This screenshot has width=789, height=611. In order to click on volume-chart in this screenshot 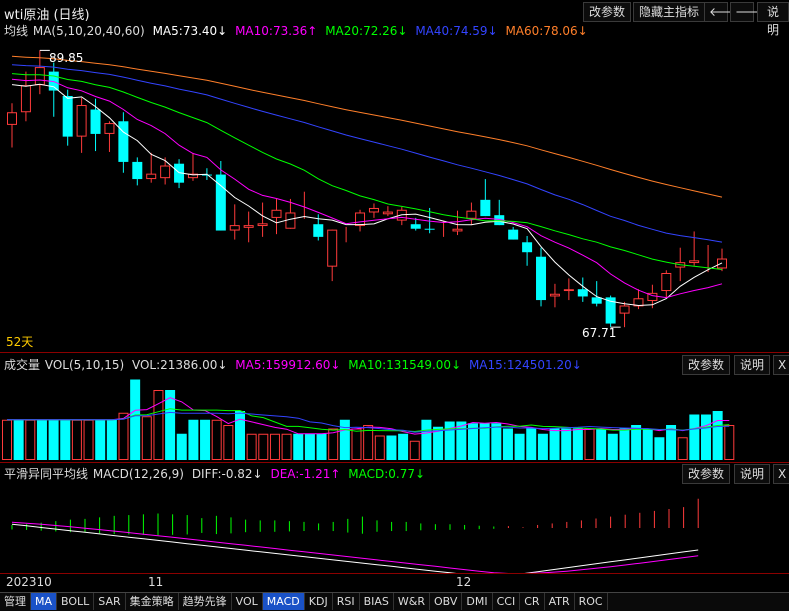, I will do `click(394, 418)`.